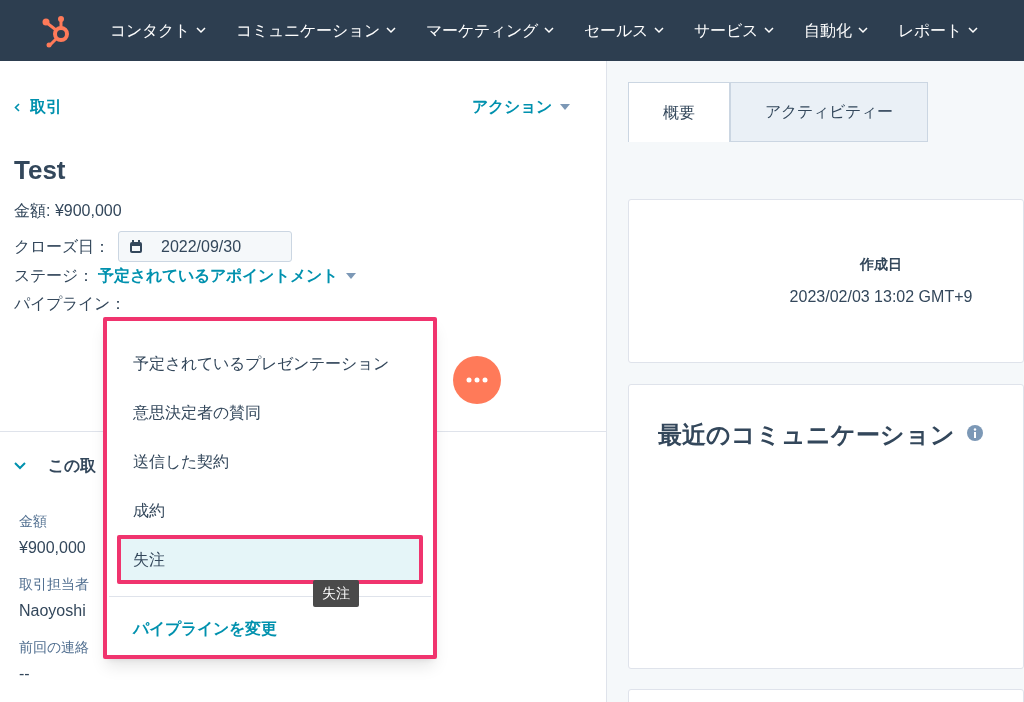  What do you see at coordinates (53, 611) in the screenshot?
I see `field-value: Naoyoshi` at bounding box center [53, 611].